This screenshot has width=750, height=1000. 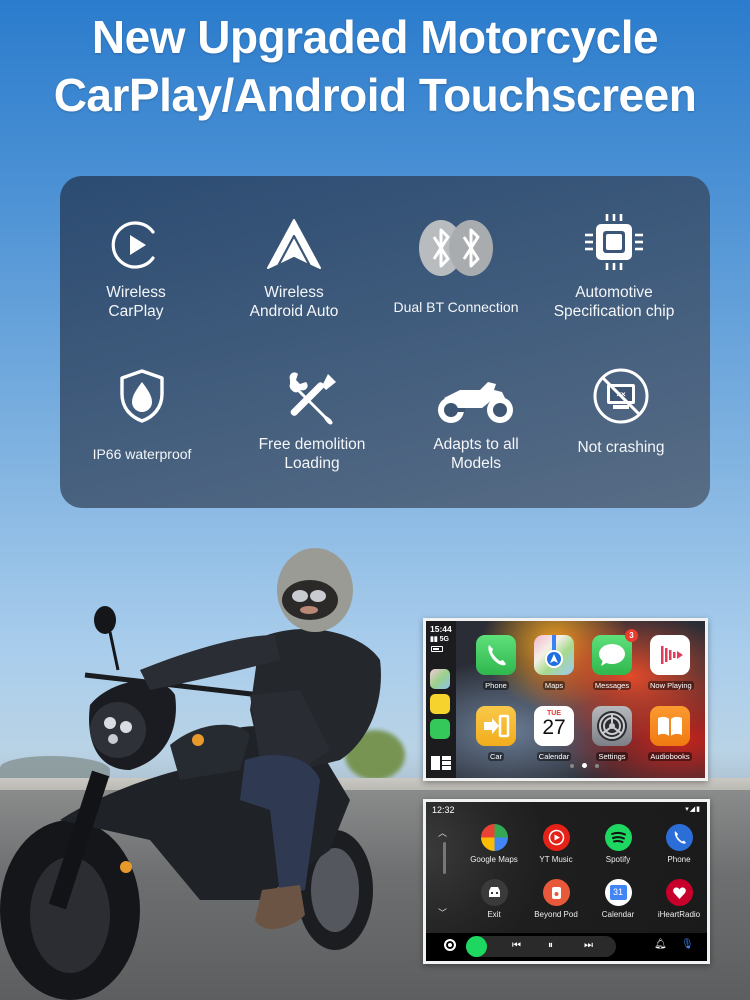 What do you see at coordinates (312, 398) in the screenshot?
I see `tools-icon` at bounding box center [312, 398].